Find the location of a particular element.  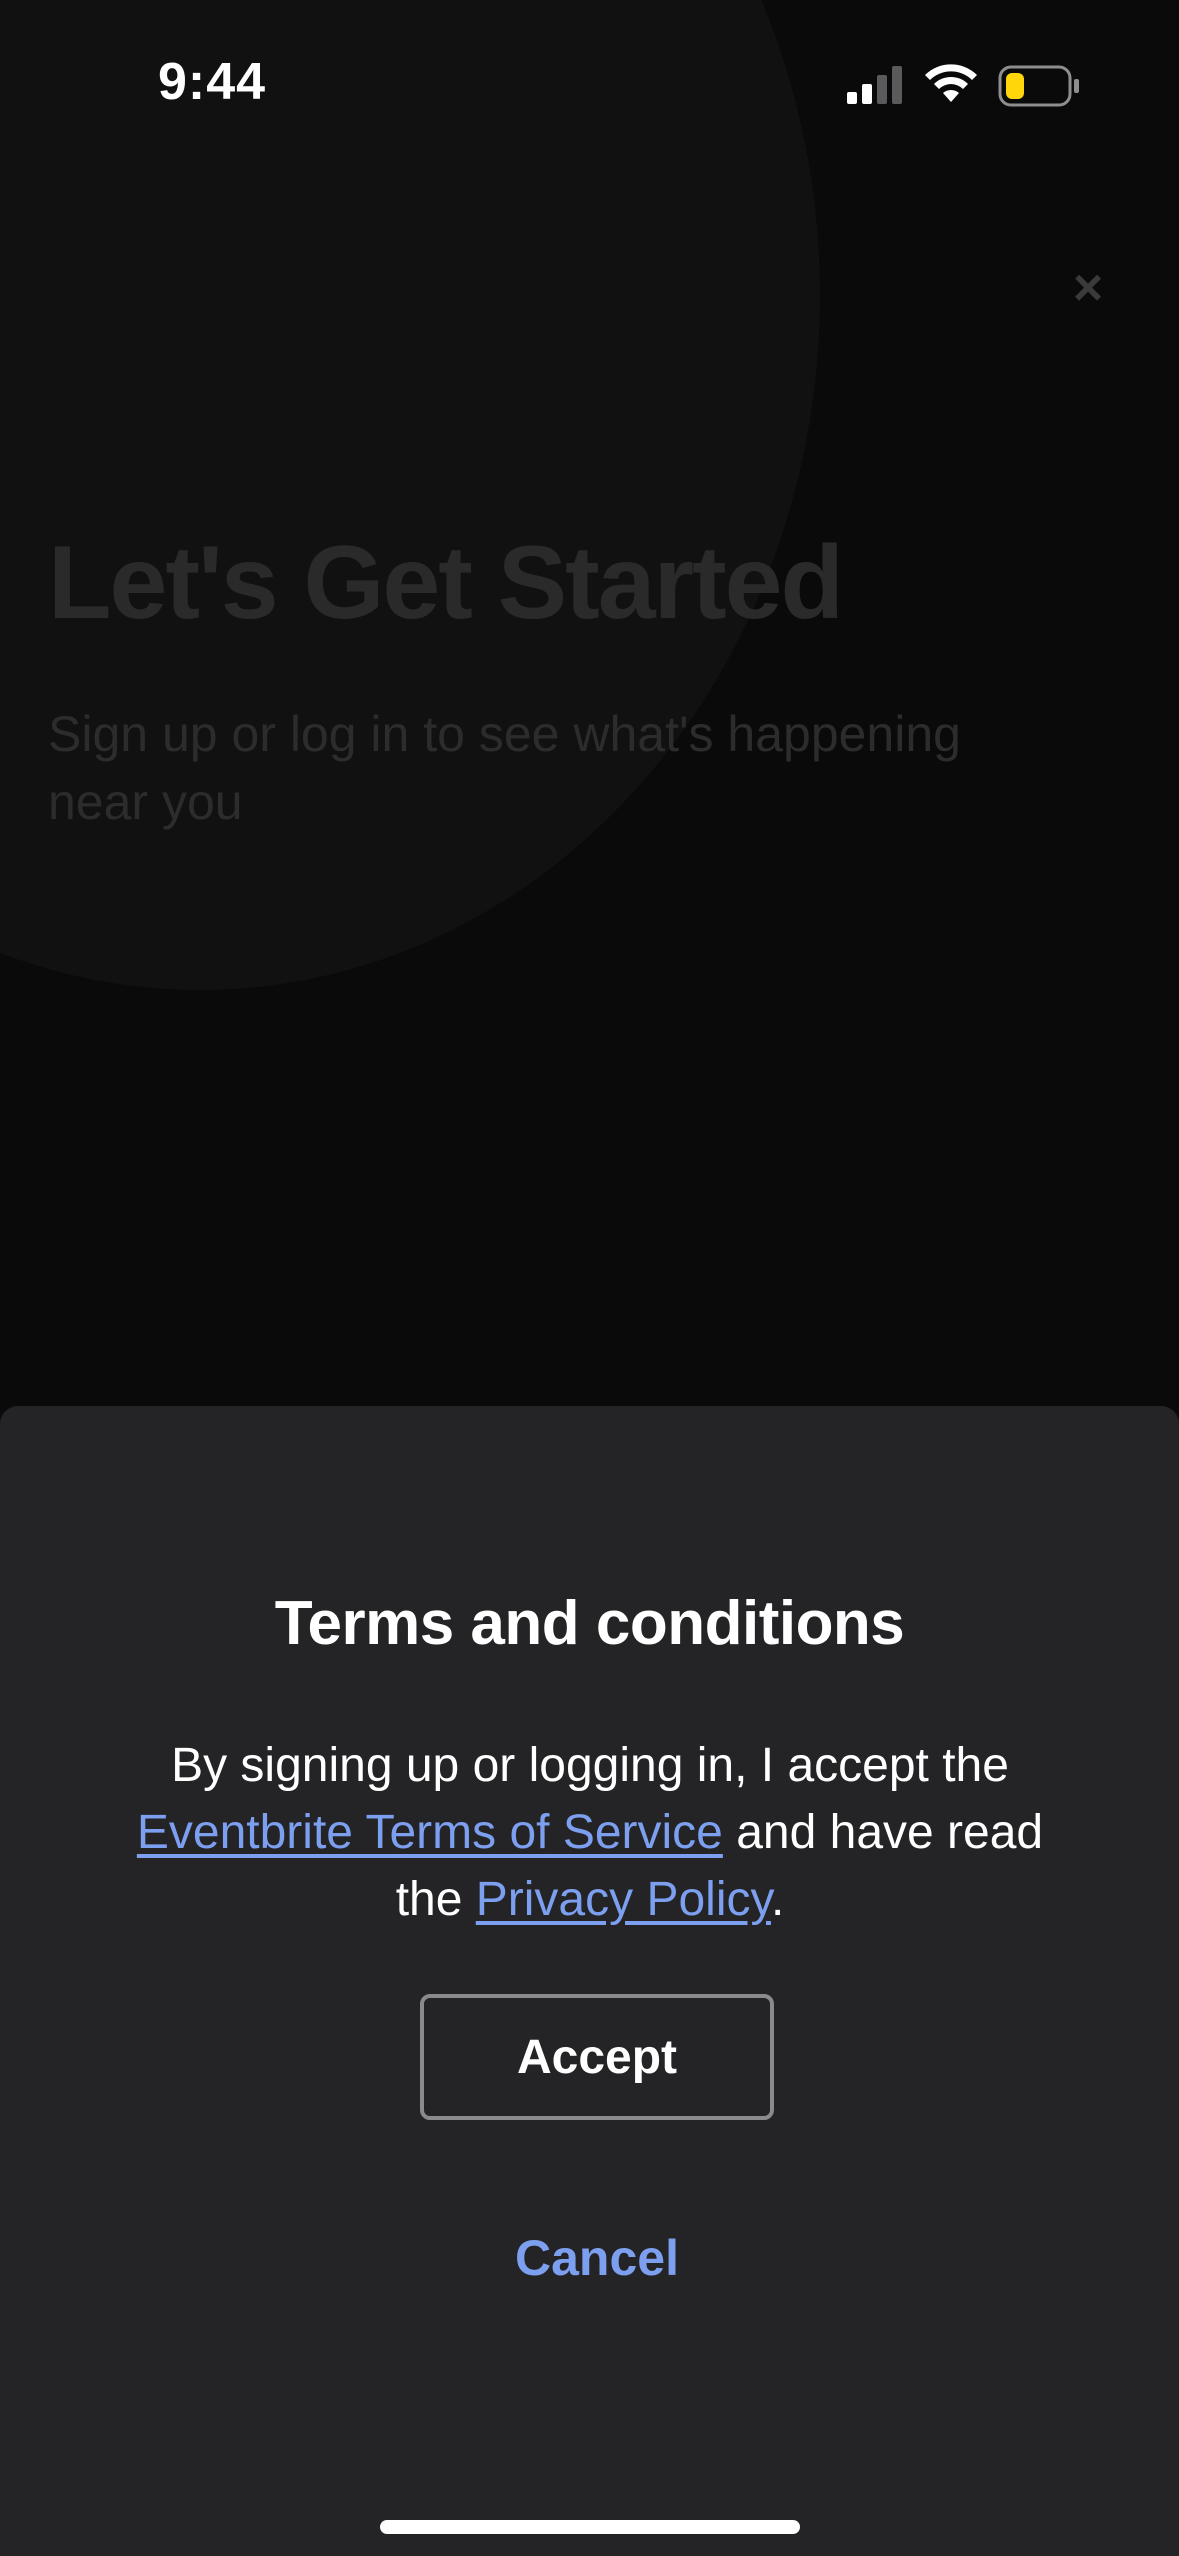

hero-title: Let's Get Started is located at coordinates (446, 583).